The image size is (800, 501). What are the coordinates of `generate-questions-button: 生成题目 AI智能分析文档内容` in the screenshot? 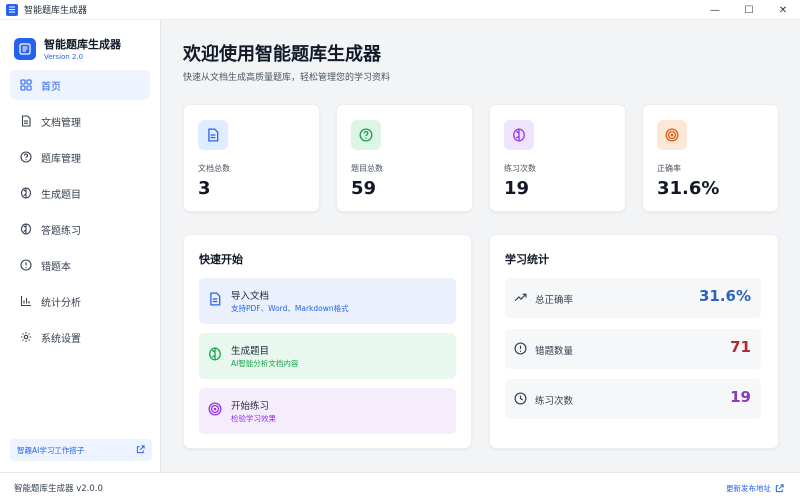 It's located at (327, 356).